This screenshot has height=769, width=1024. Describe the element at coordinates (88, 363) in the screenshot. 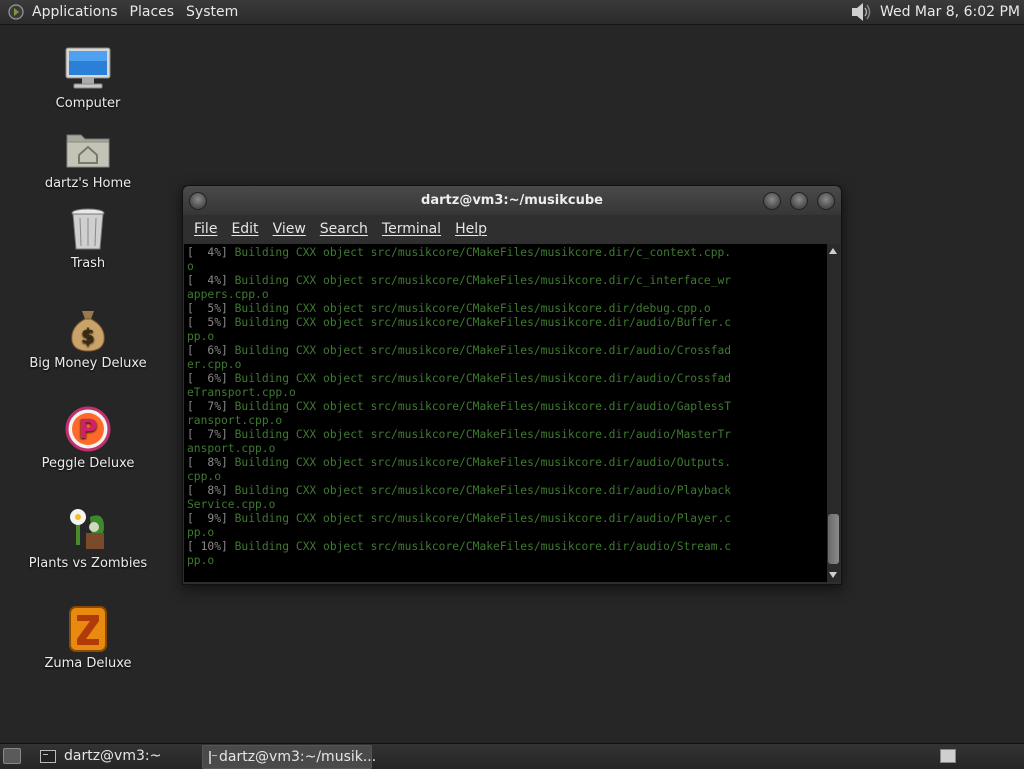

I see `desktop-icon-label: Big Money Deluxe` at that location.